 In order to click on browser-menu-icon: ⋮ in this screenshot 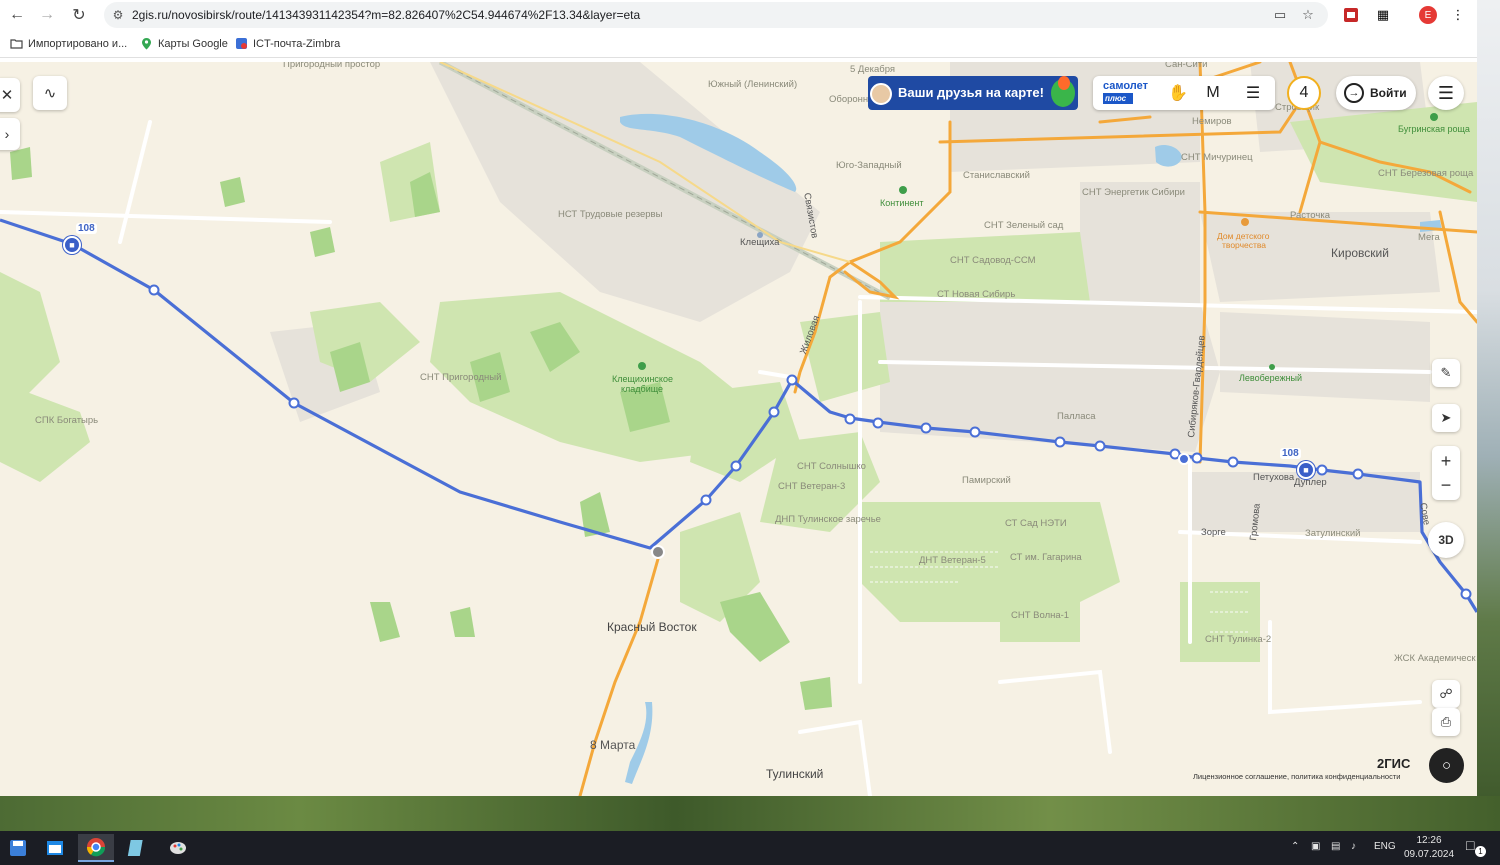, I will do `click(1458, 15)`.